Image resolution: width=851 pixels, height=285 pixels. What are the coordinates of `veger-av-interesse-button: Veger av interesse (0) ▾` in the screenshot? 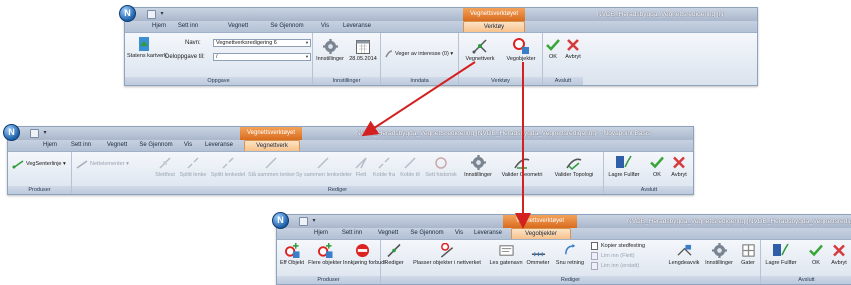 It's located at (419, 54).